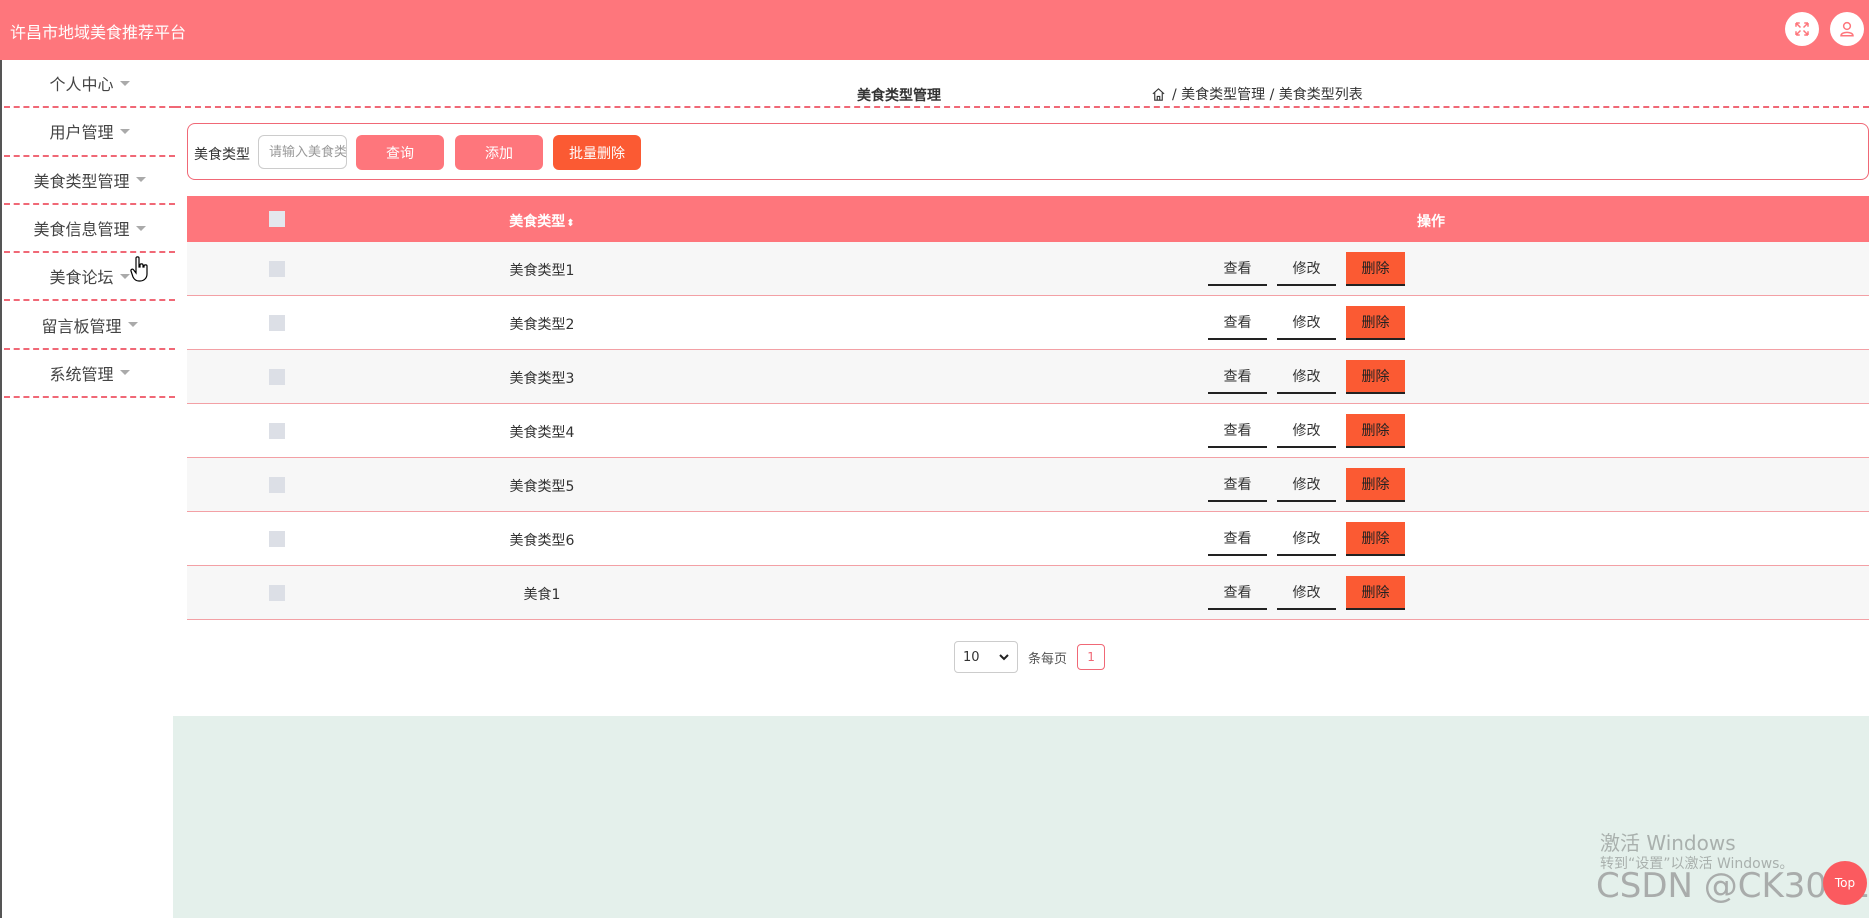 This screenshot has width=1869, height=918. I want to click on top-navbar: 许昌市地域美食推荐平台, so click(934, 30).